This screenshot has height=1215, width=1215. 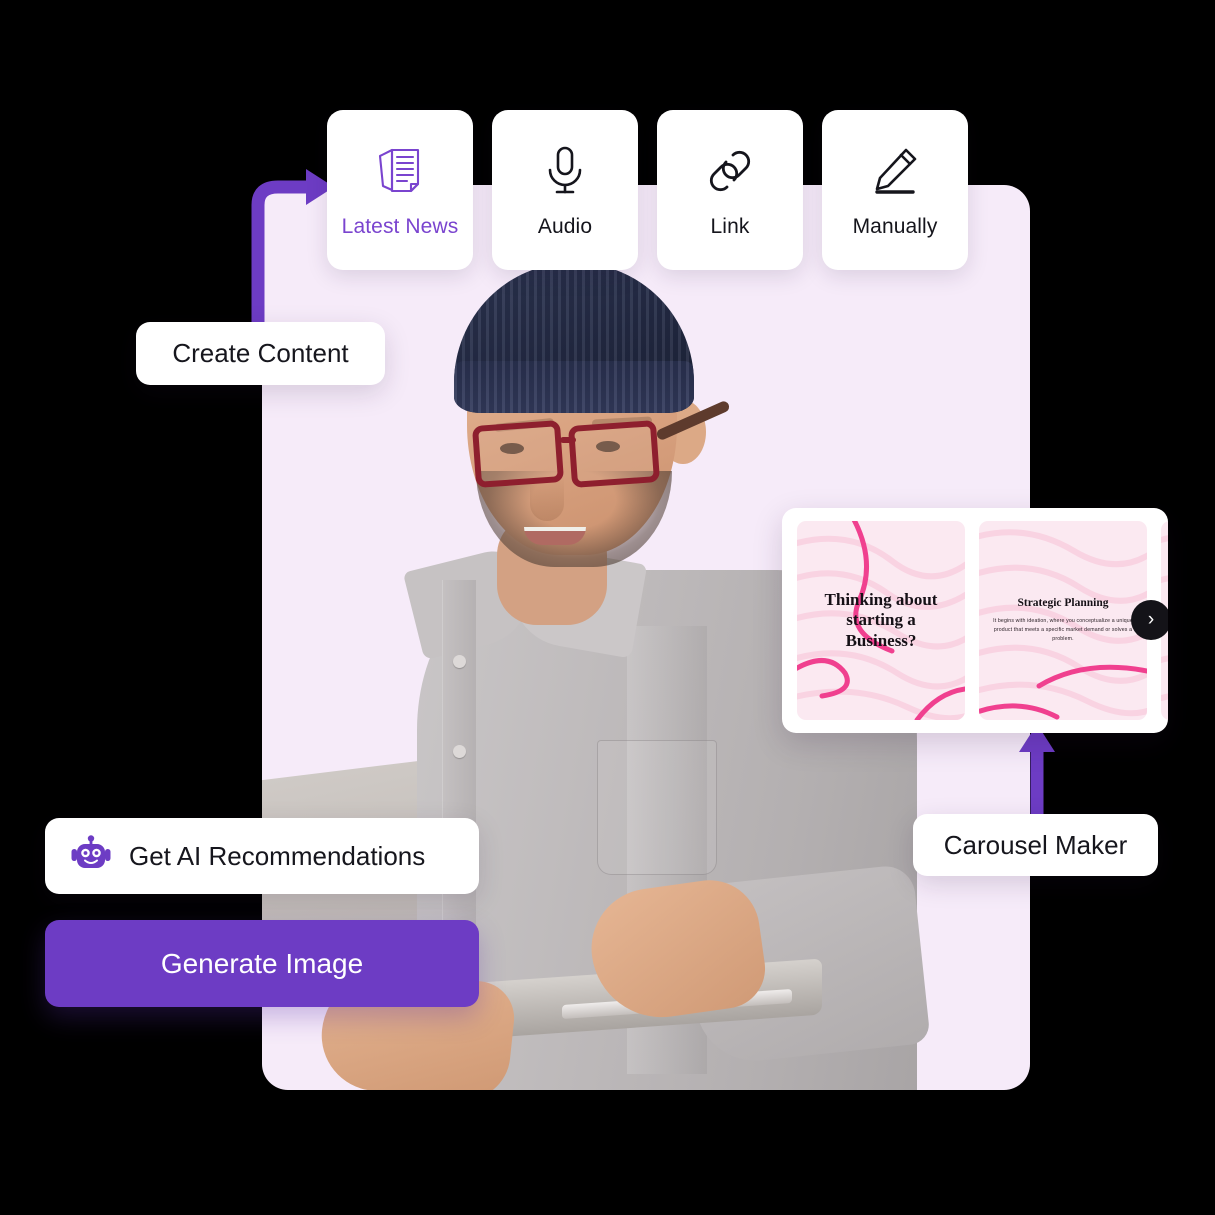 I want to click on chain-link-icon, so click(x=730, y=171).